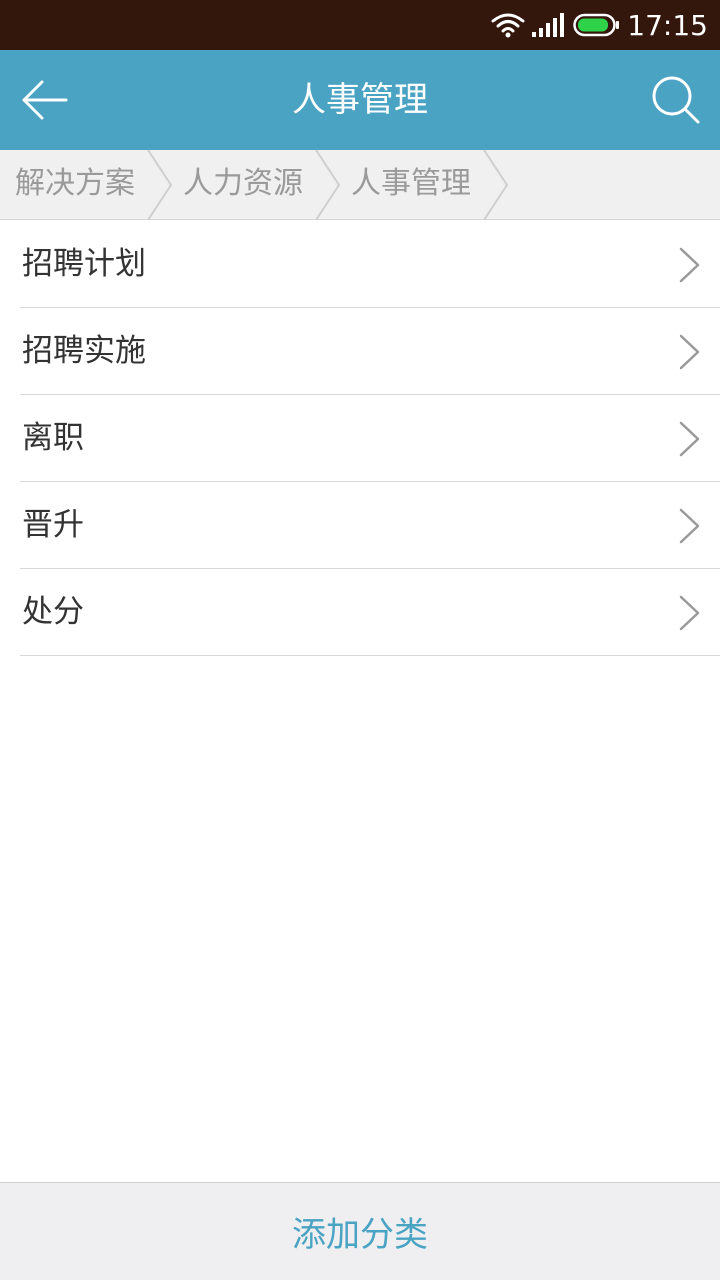  I want to click on list-item-label: 离职, so click(53, 438).